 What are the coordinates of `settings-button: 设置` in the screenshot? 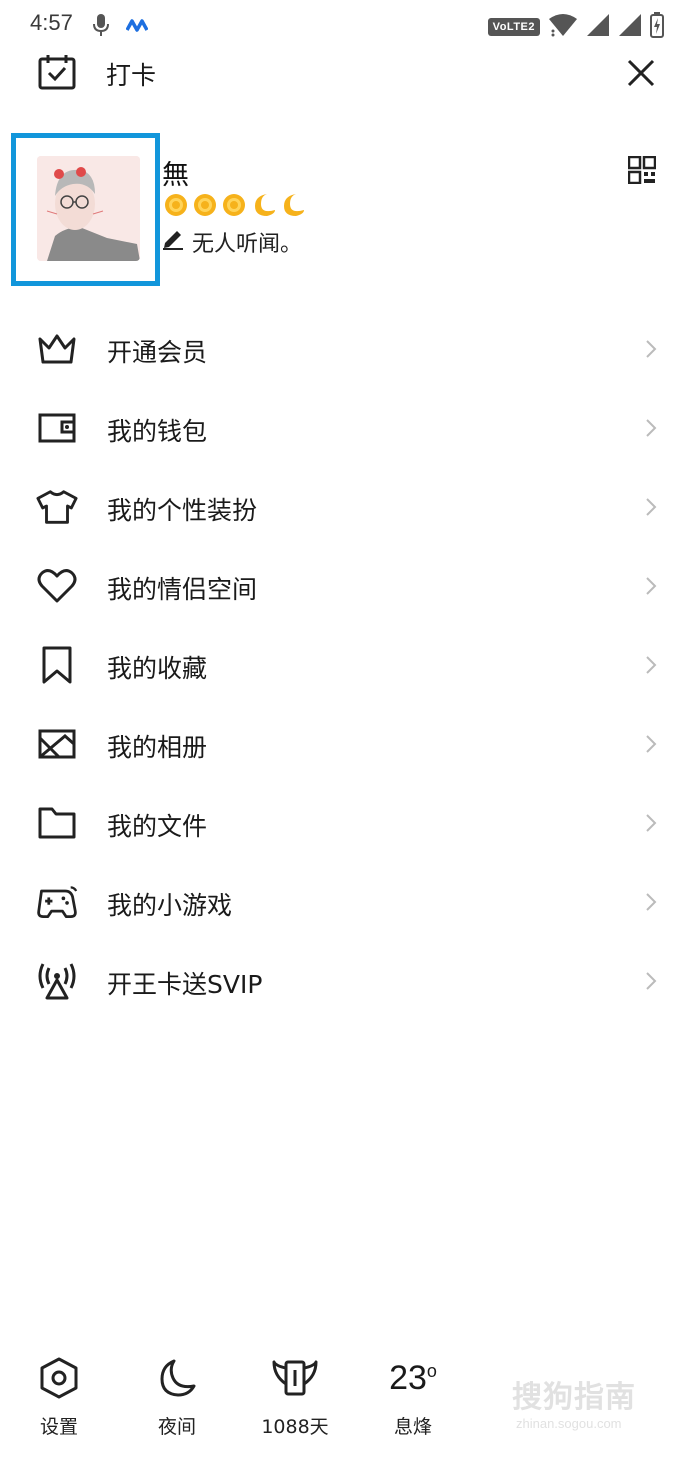 It's located at (59, 1394).